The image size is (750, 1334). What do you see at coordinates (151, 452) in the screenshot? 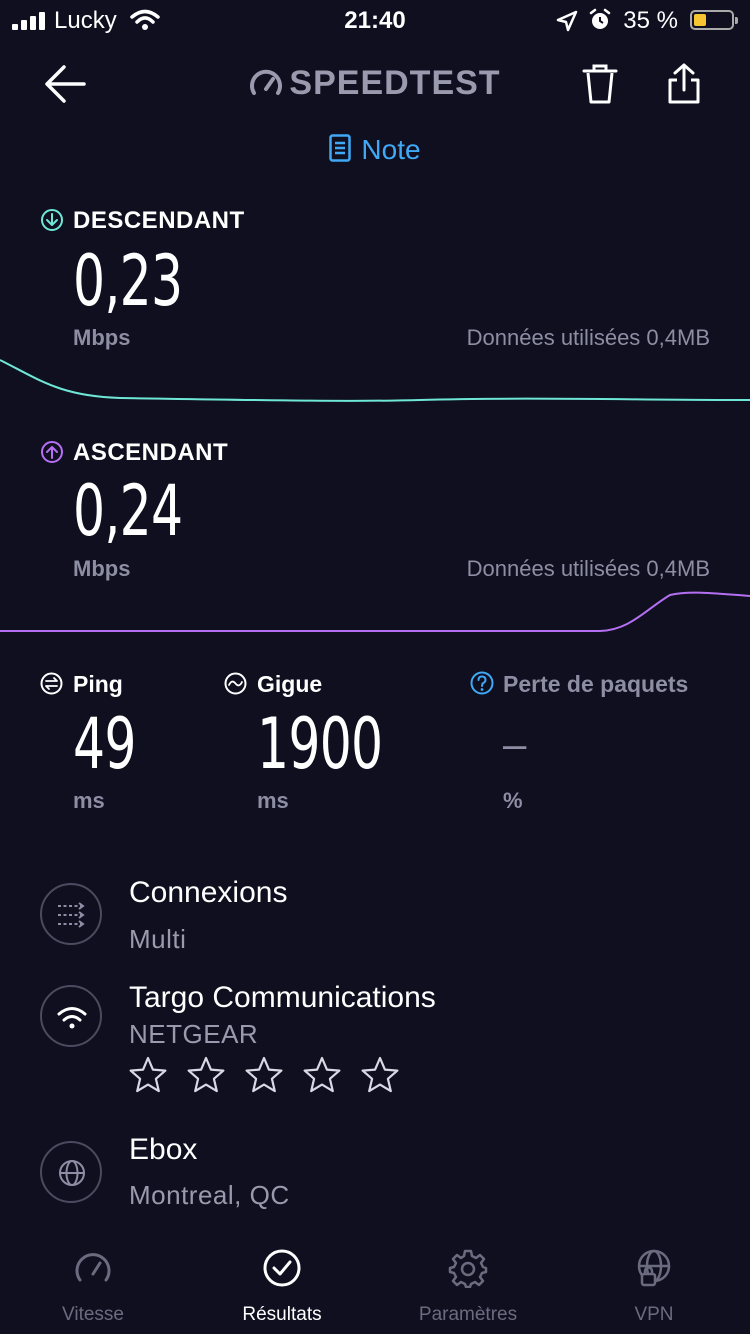
I see `upload-label: ASCENDANT` at bounding box center [151, 452].